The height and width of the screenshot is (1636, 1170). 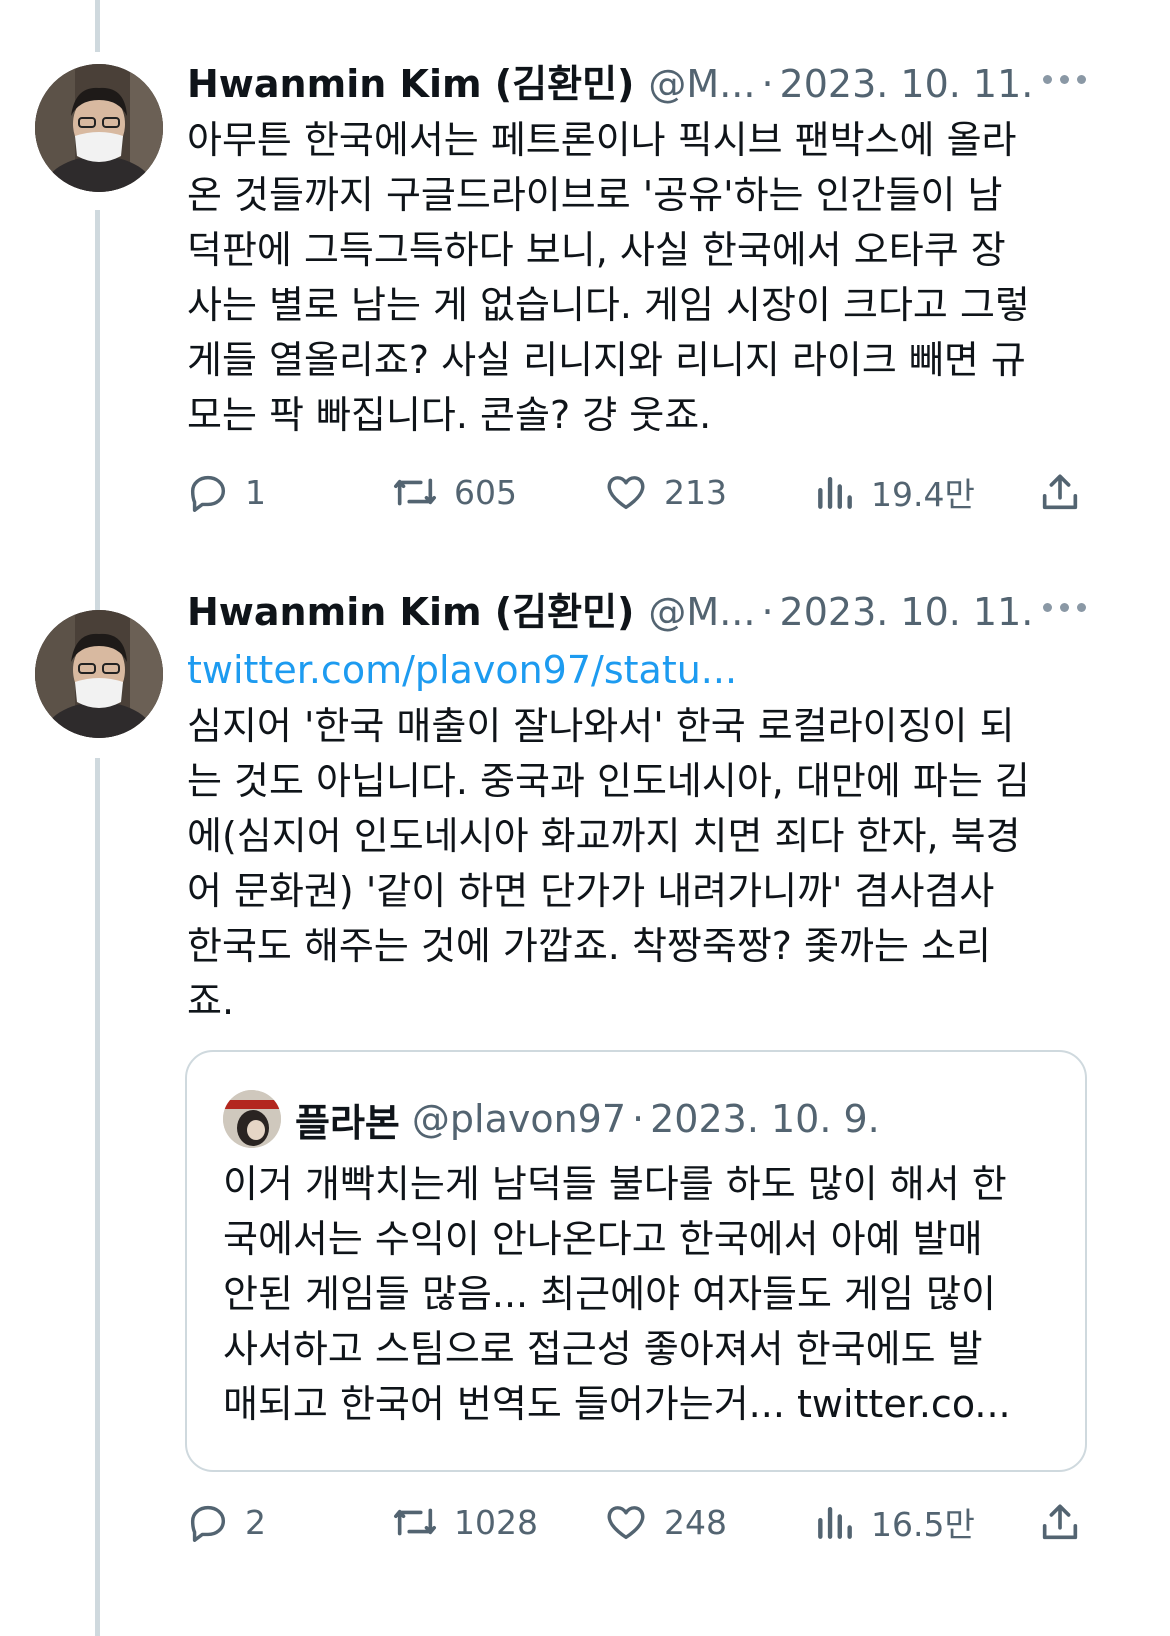 I want to click on like-button: 213, so click(x=664, y=492).